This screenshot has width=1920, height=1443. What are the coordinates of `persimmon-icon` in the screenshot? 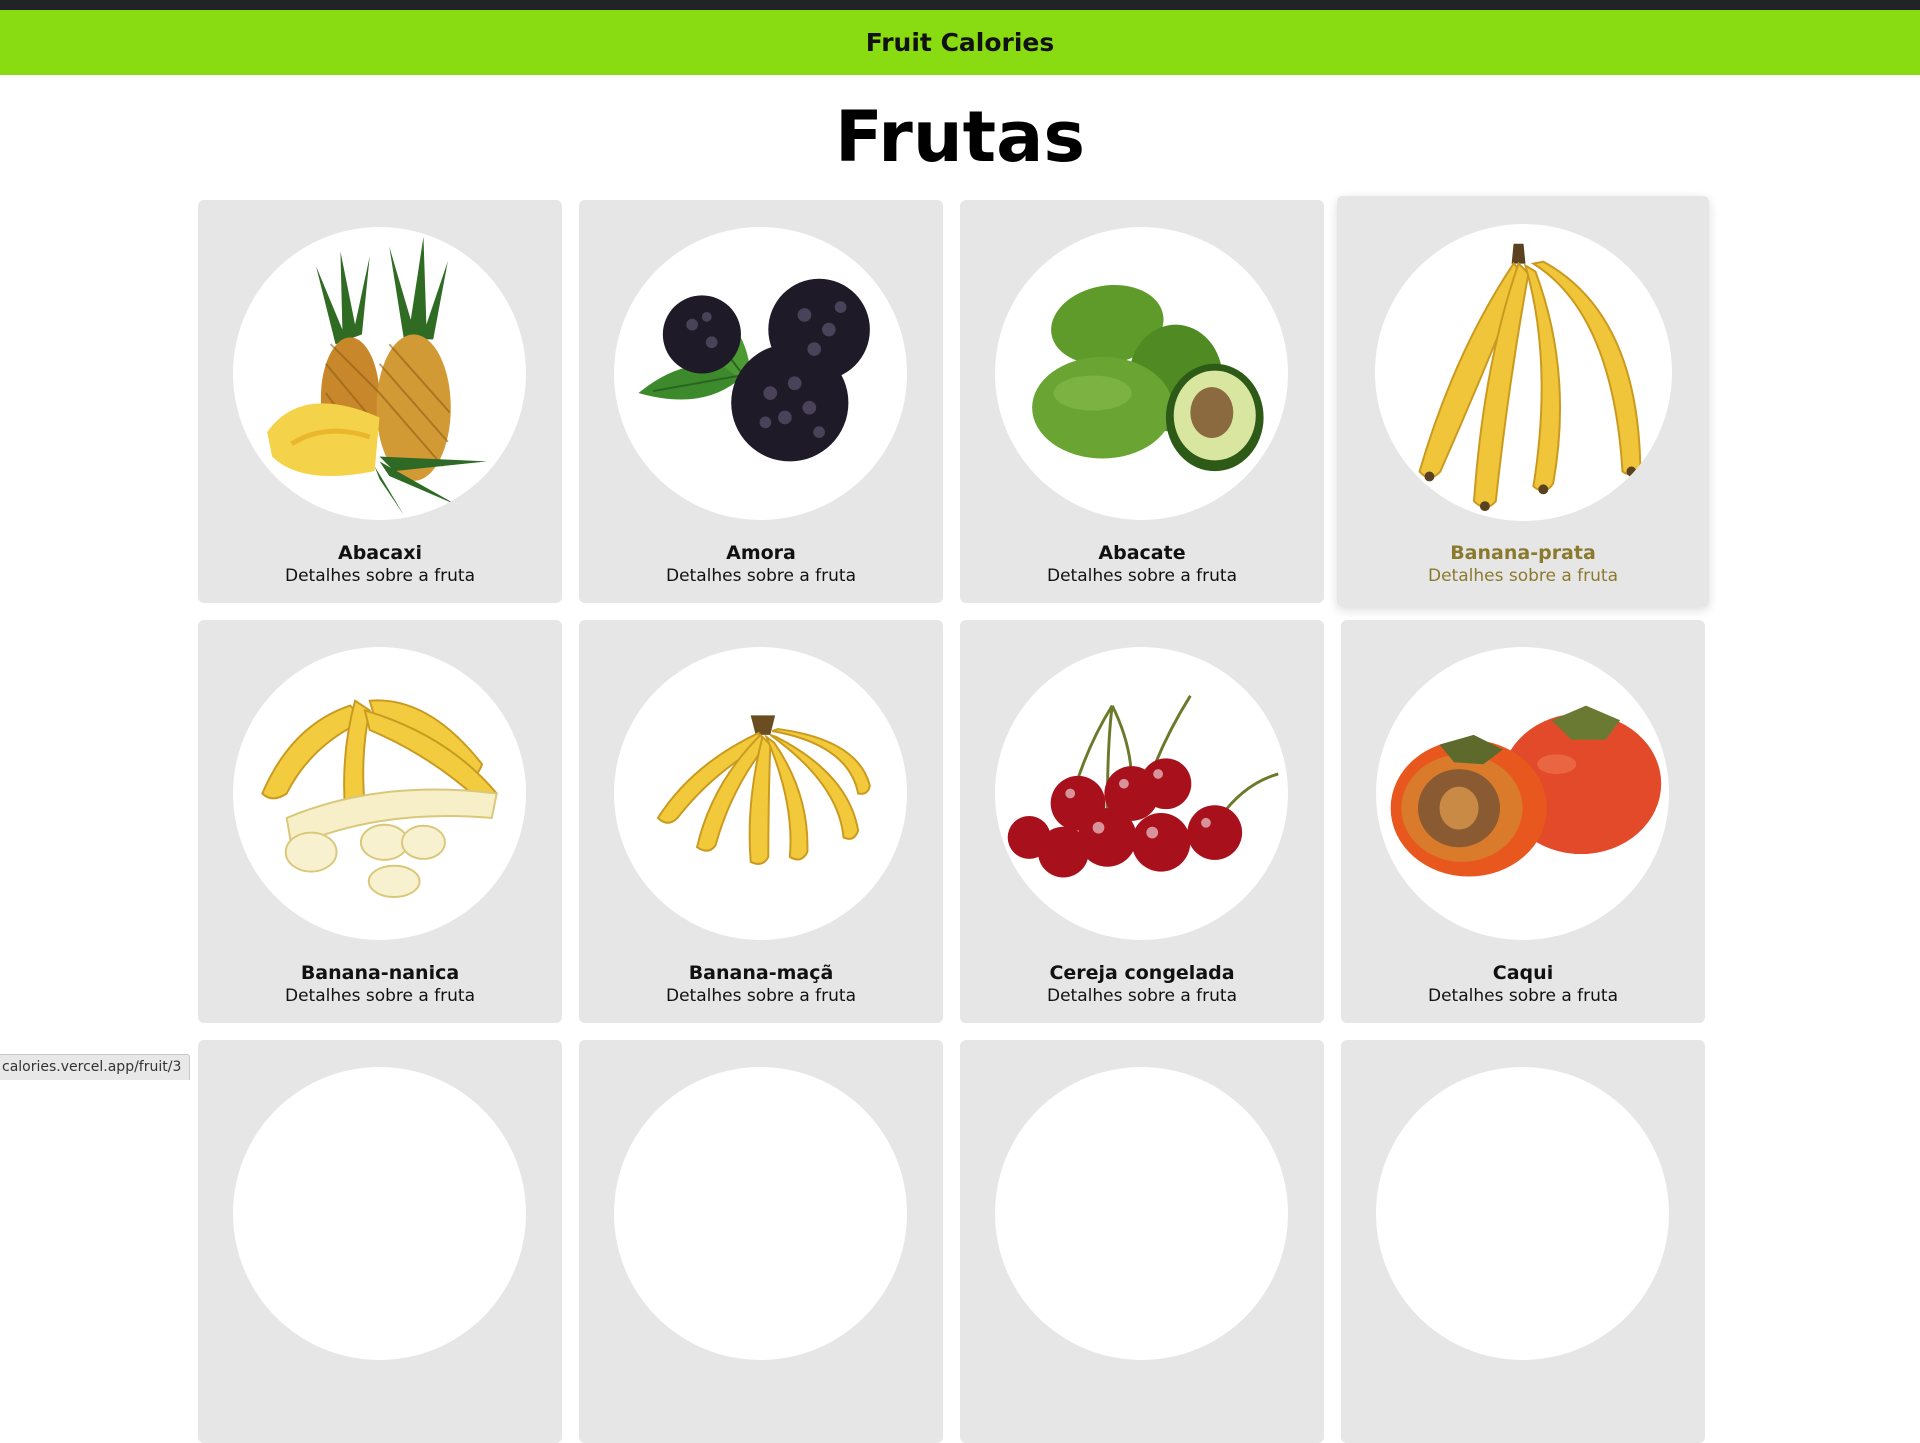 It's located at (1522, 793).